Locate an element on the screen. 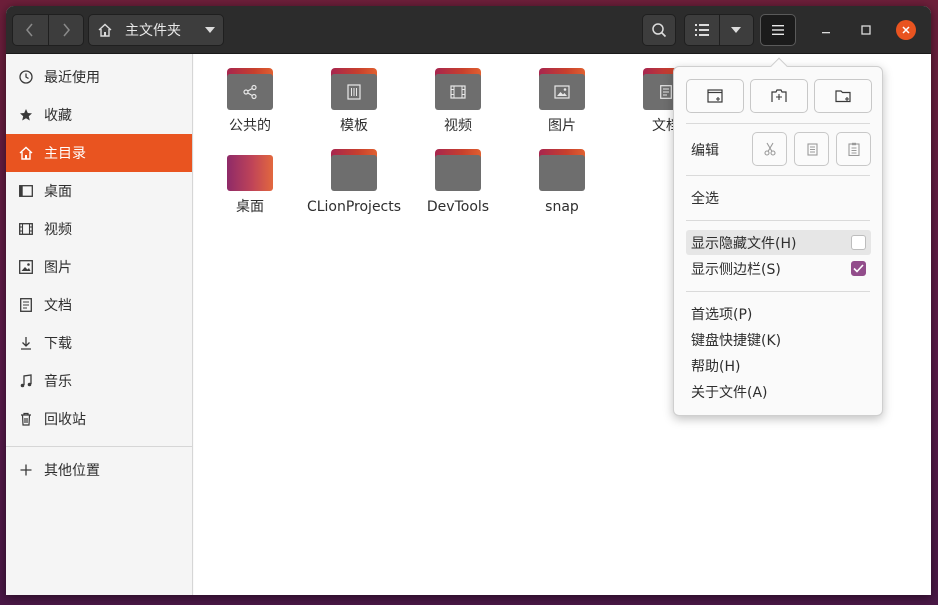  list-view-button is located at coordinates (702, 30).